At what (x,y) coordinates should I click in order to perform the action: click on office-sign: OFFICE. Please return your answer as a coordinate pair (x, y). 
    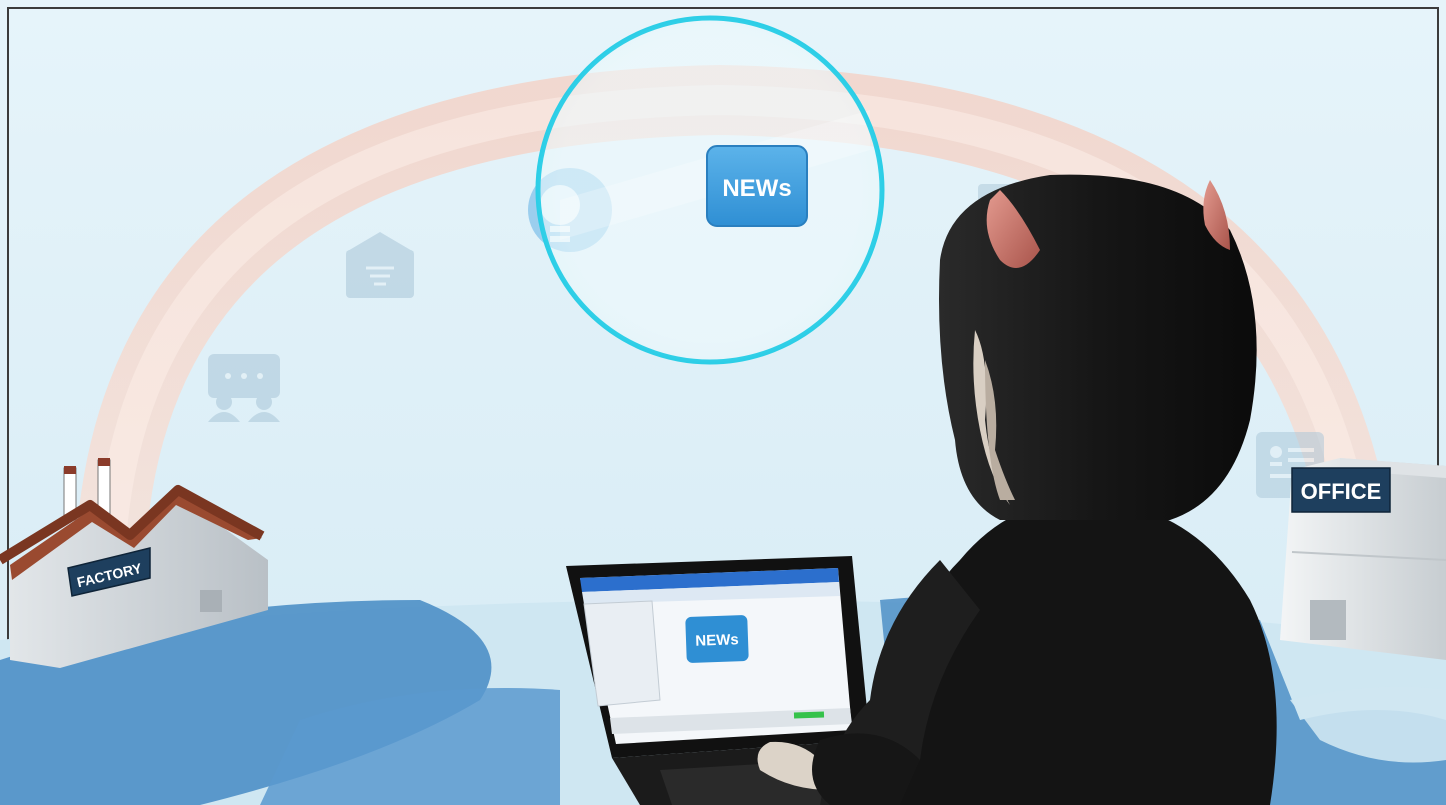
    Looking at the image, I should click on (1341, 490).